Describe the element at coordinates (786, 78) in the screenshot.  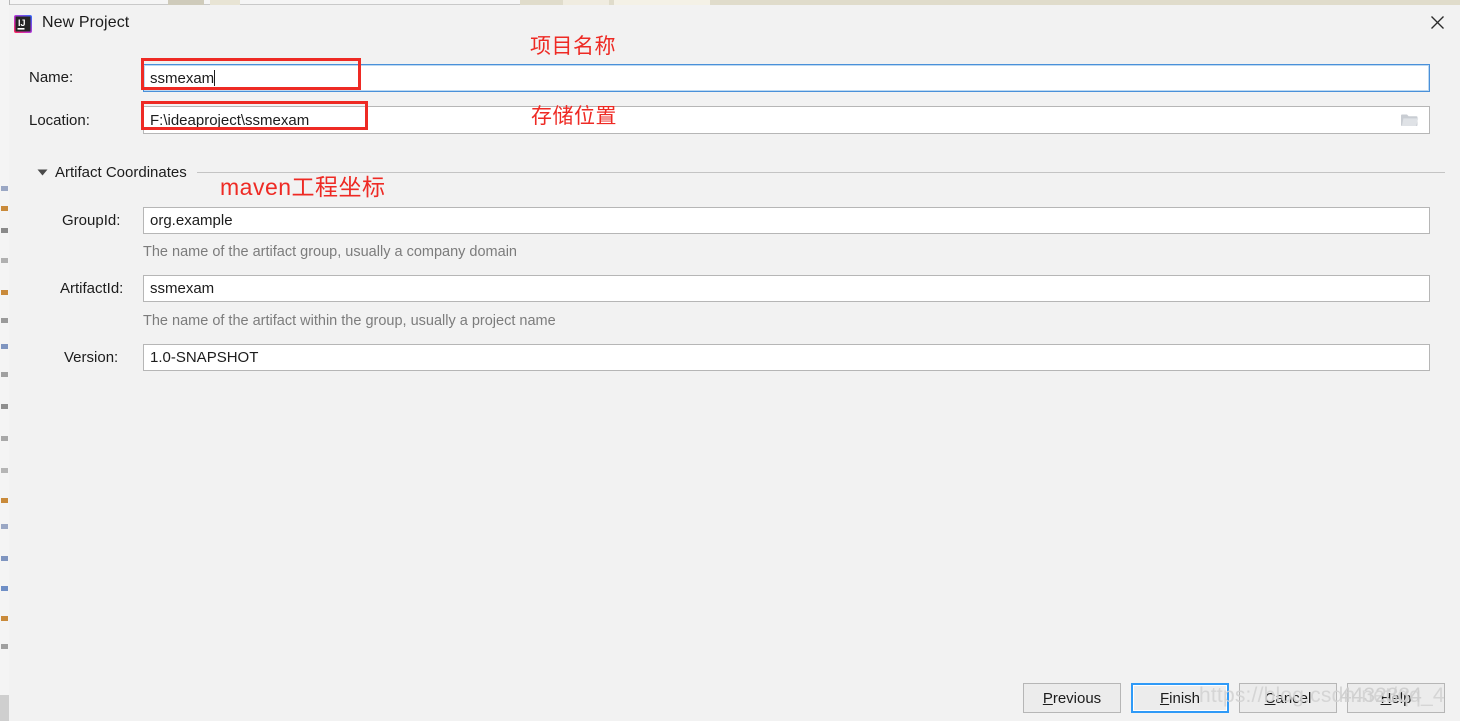
I see `name-input: ssmexam` at that location.